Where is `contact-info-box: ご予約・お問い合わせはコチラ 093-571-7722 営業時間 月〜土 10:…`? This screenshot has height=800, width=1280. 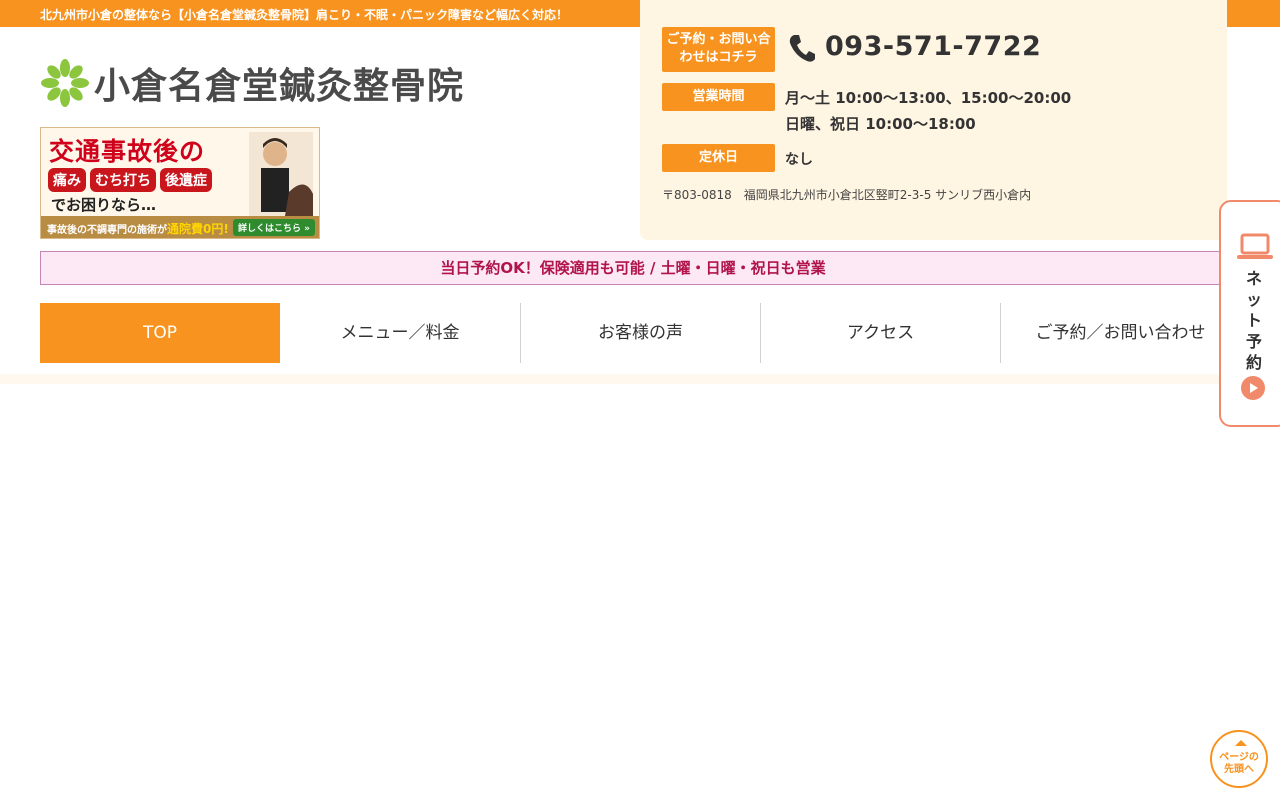
contact-info-box: ご予約・お問い合わせはコチラ 093-571-7722 営業時間 月〜土 10:… is located at coordinates (933, 120).